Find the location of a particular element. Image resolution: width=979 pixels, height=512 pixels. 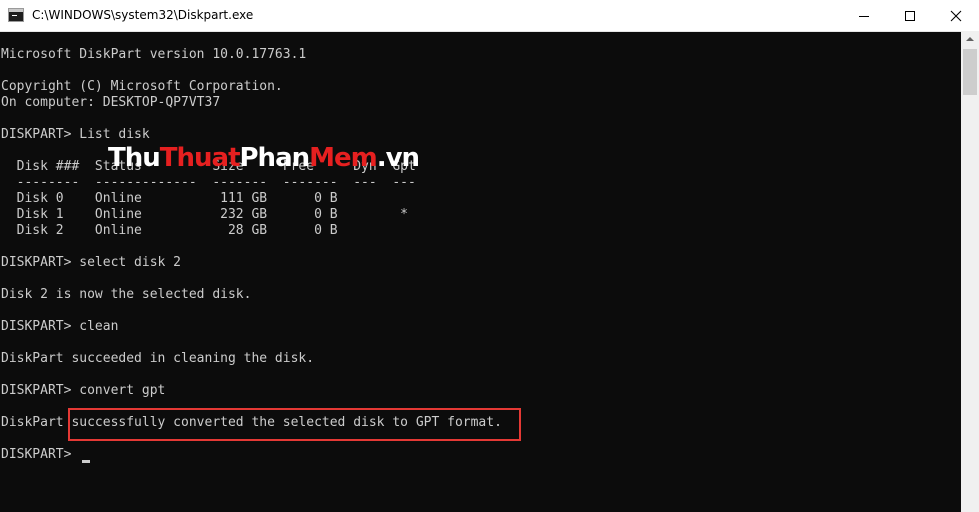

console-line: On computer: DESKTOP-QP7VT37 is located at coordinates (111, 102).